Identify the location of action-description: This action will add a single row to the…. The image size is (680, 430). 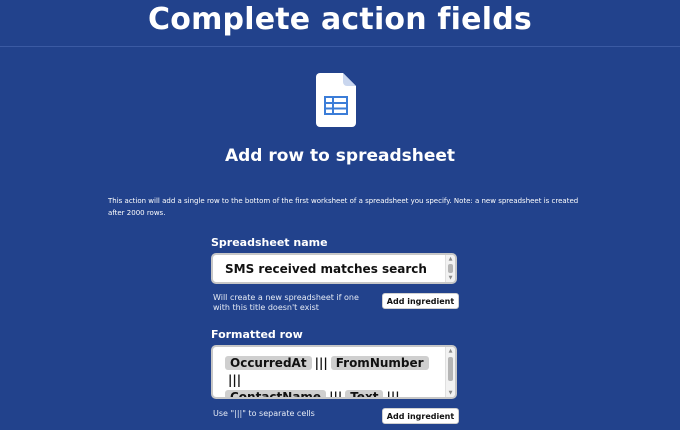
(343, 207).